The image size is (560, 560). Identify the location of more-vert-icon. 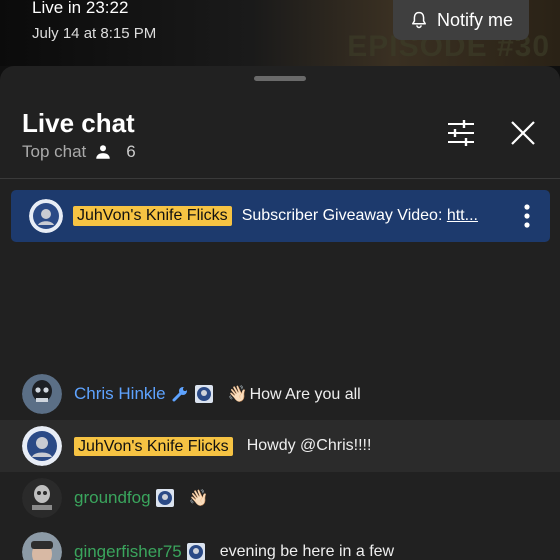
(527, 216).